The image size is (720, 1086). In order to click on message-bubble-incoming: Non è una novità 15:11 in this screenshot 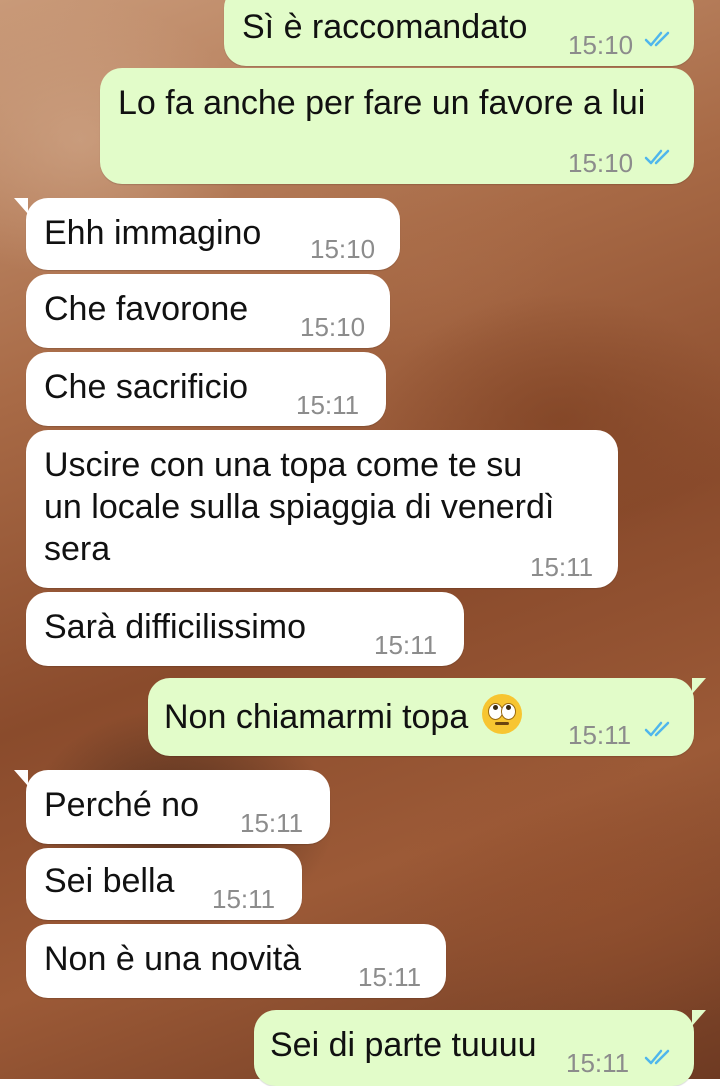, I will do `click(236, 961)`.